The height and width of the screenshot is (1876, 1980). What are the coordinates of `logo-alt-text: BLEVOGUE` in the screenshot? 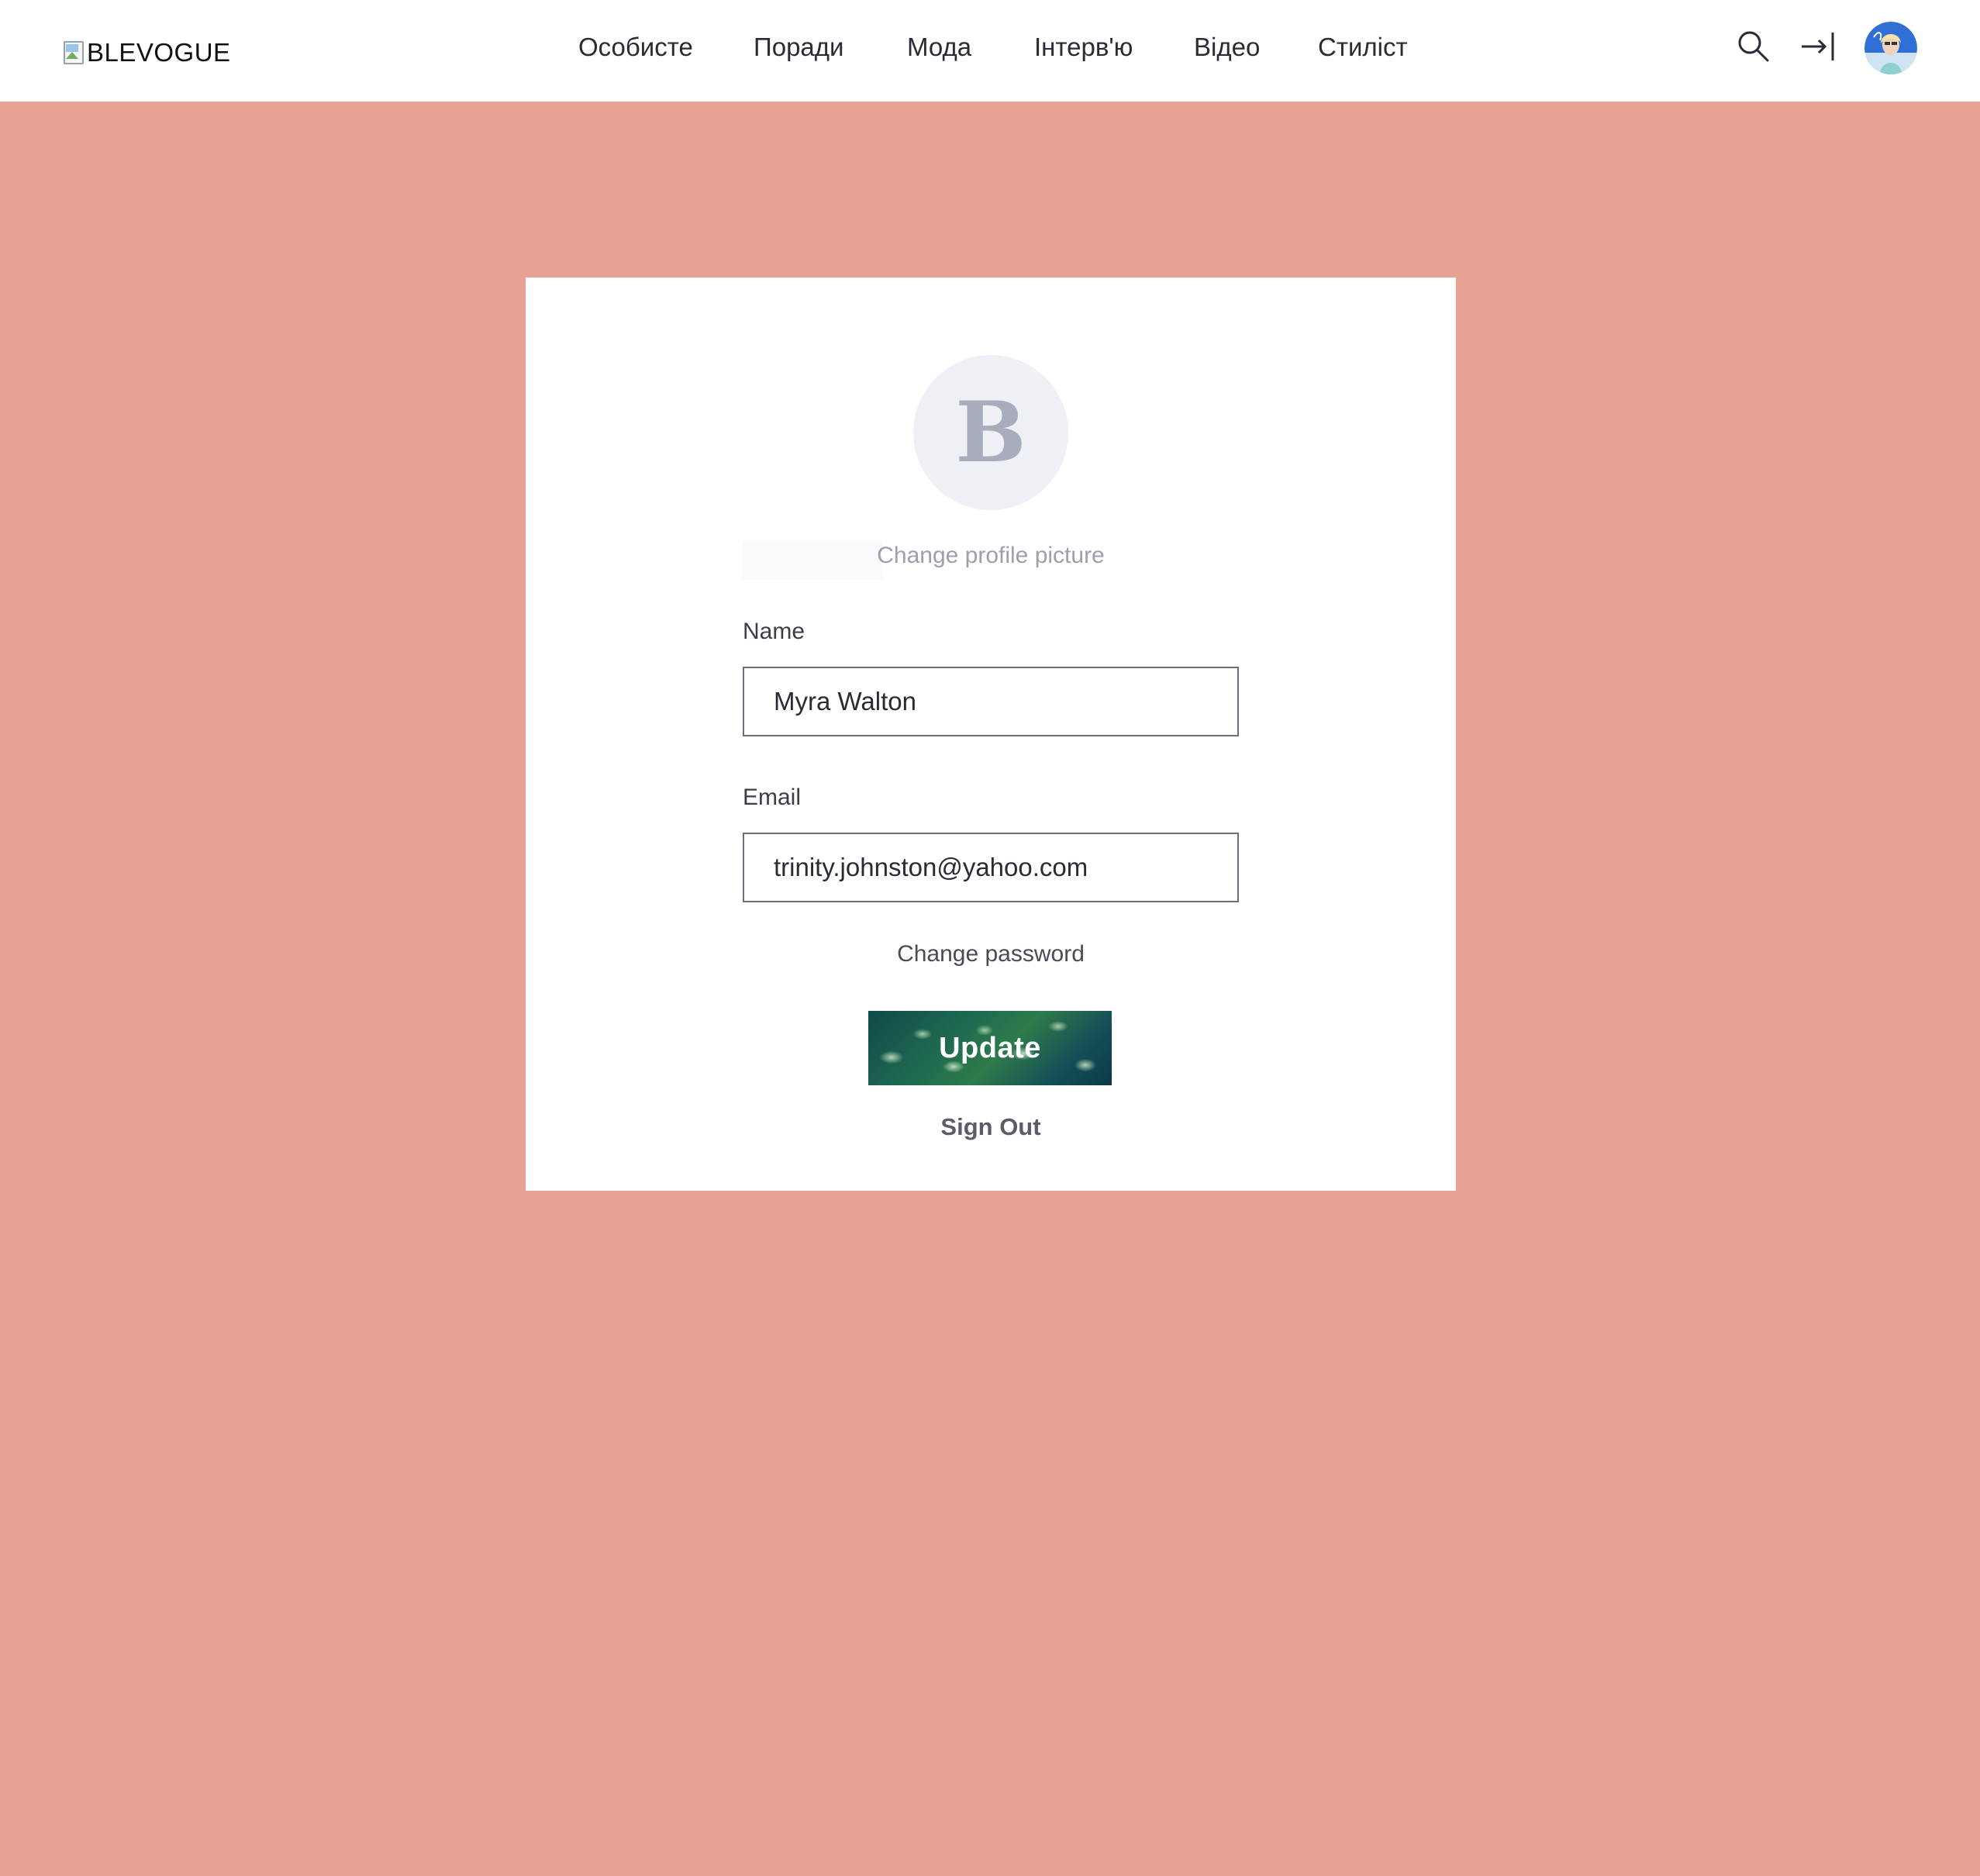 It's located at (159, 52).